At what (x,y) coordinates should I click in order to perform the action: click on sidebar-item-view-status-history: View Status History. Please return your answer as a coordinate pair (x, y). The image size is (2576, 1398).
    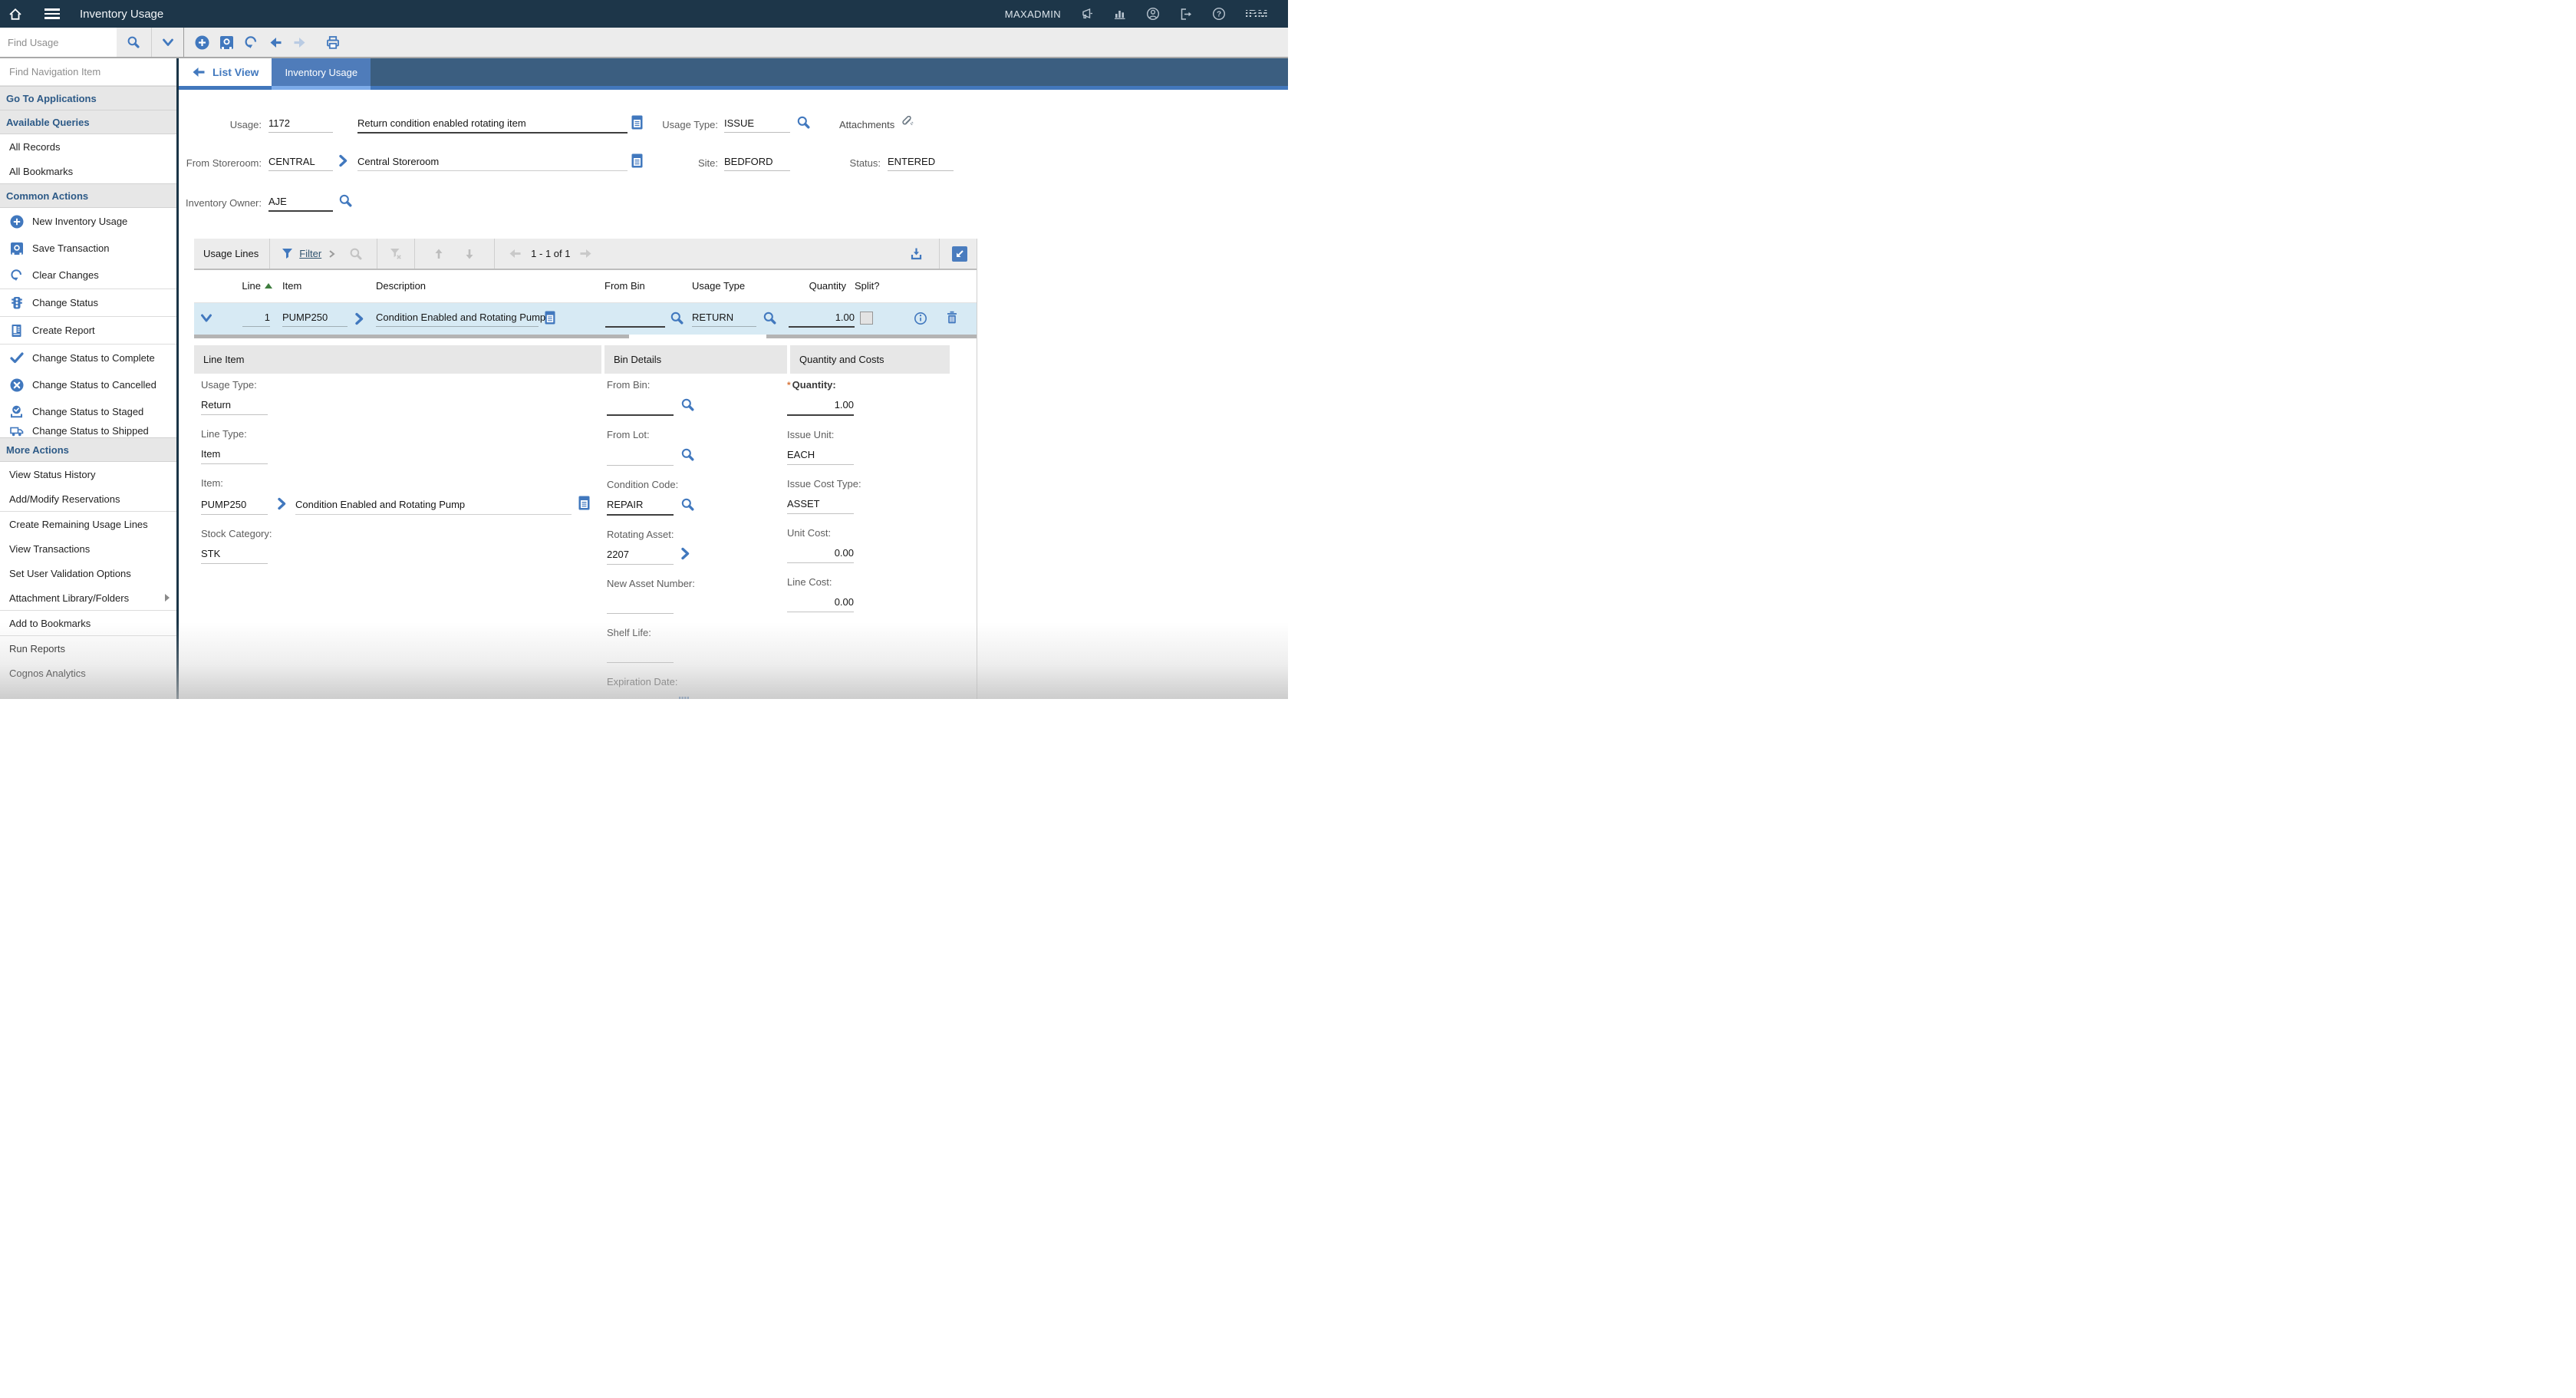
    Looking at the image, I should click on (88, 474).